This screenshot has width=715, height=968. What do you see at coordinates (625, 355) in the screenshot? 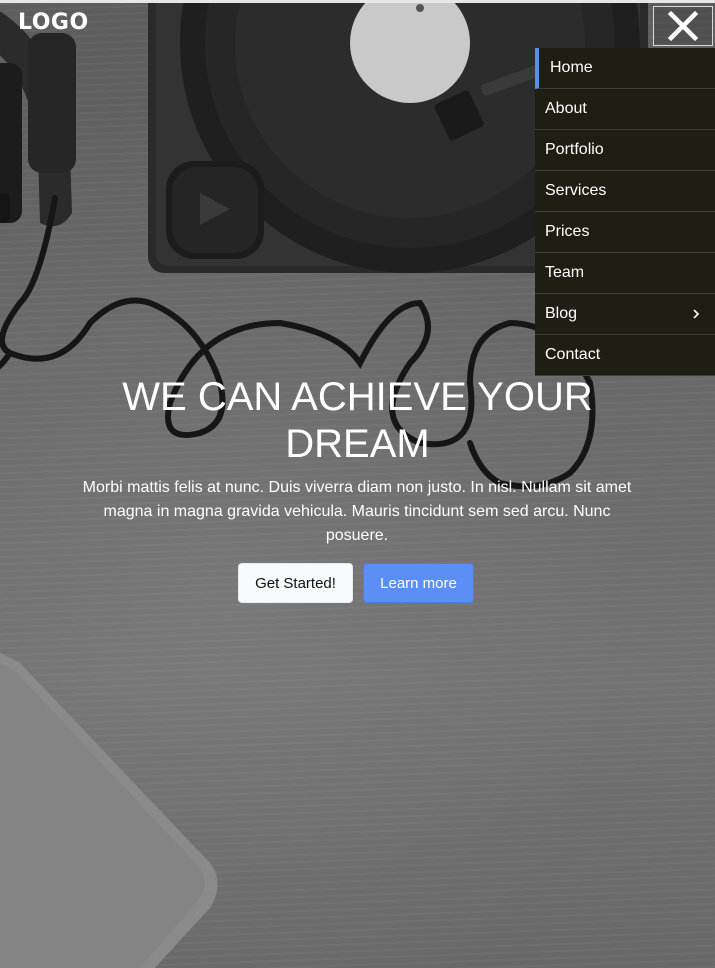
I see `nav-item-contact: Contact` at bounding box center [625, 355].